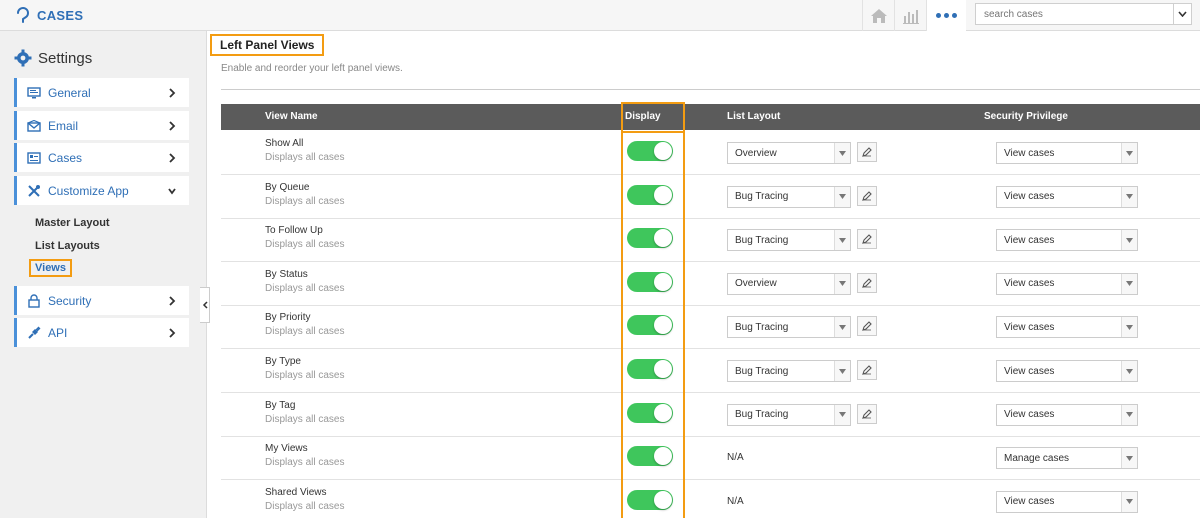  What do you see at coordinates (34, 191) in the screenshot?
I see `tools-icon` at bounding box center [34, 191].